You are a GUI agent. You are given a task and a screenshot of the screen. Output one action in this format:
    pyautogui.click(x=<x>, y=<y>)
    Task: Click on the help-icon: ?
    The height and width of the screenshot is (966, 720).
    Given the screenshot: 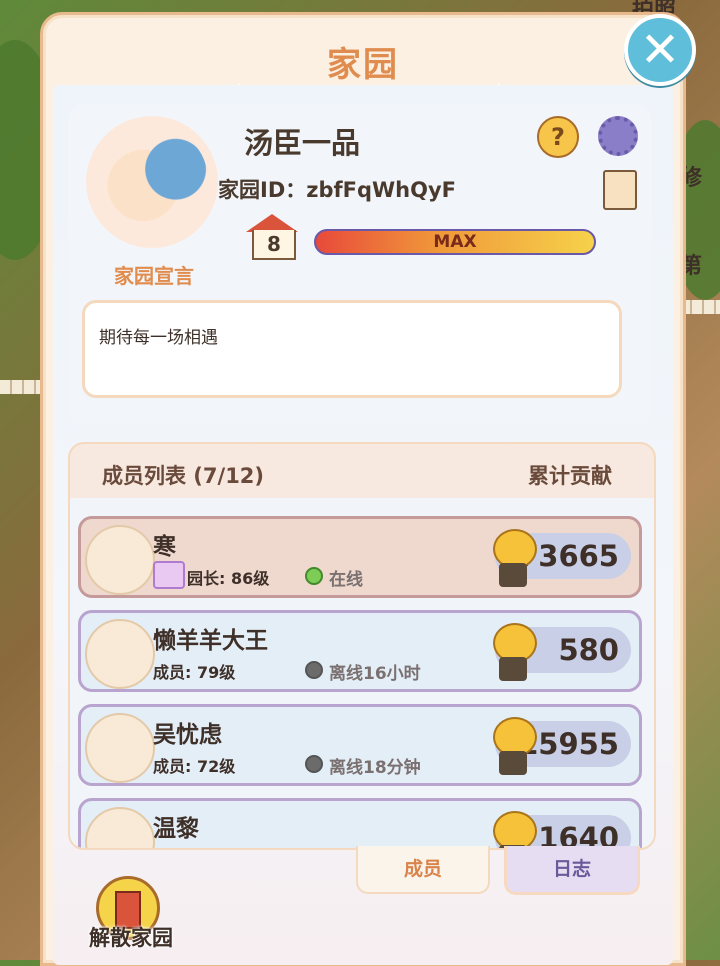 What is the action you would take?
    pyautogui.click(x=558, y=137)
    